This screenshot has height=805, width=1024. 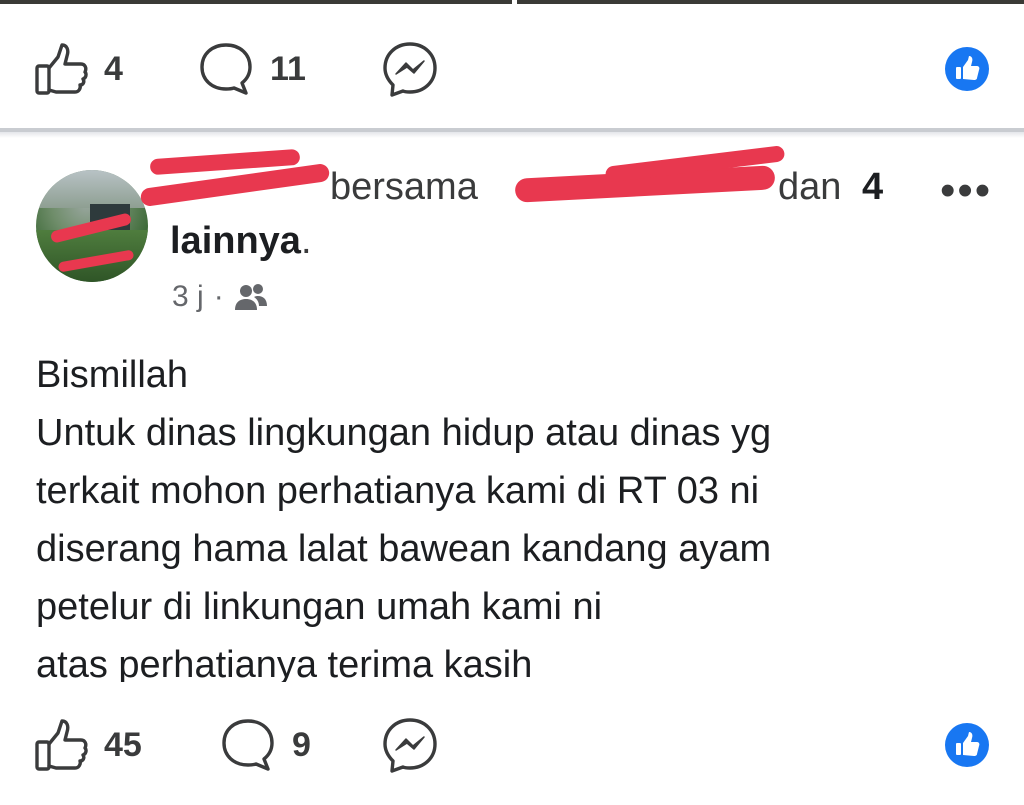 What do you see at coordinates (288, 68) in the screenshot?
I see `comment-count: 11` at bounding box center [288, 68].